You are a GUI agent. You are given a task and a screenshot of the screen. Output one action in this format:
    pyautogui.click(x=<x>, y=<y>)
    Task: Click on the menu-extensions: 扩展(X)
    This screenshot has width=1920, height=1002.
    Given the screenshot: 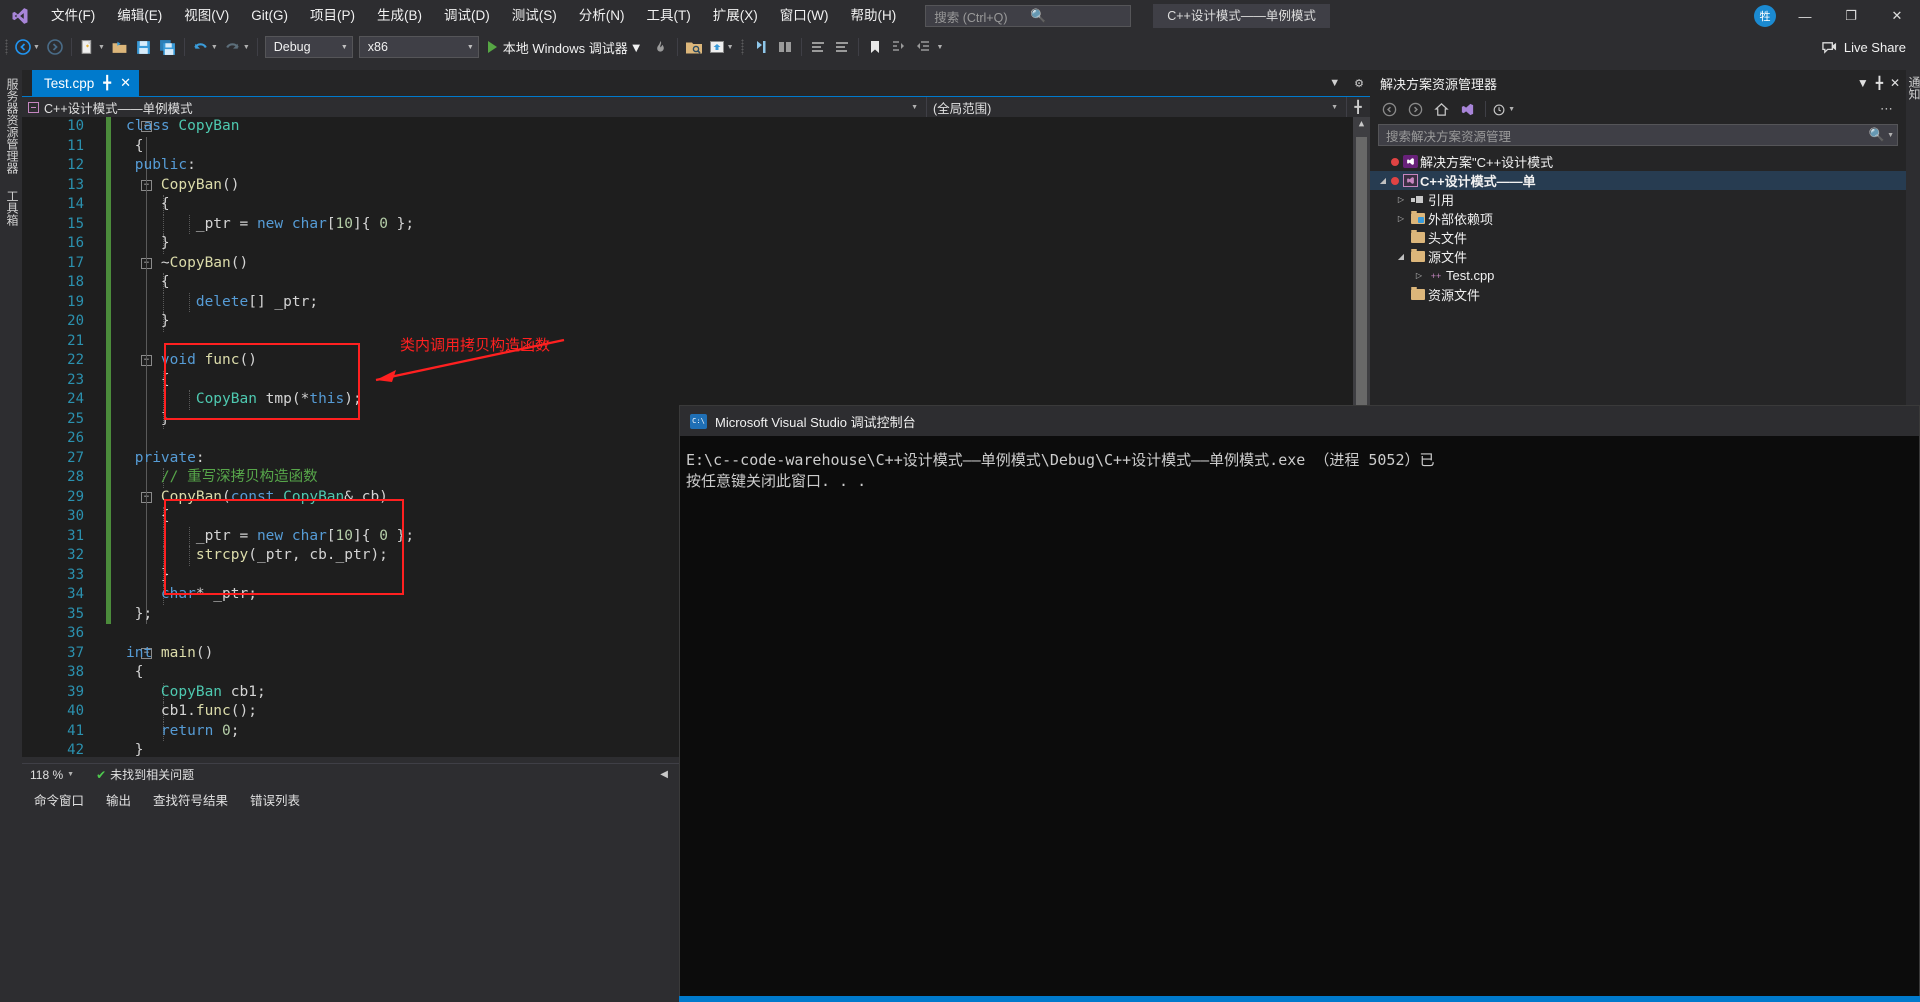 What is the action you would take?
    pyautogui.click(x=735, y=16)
    